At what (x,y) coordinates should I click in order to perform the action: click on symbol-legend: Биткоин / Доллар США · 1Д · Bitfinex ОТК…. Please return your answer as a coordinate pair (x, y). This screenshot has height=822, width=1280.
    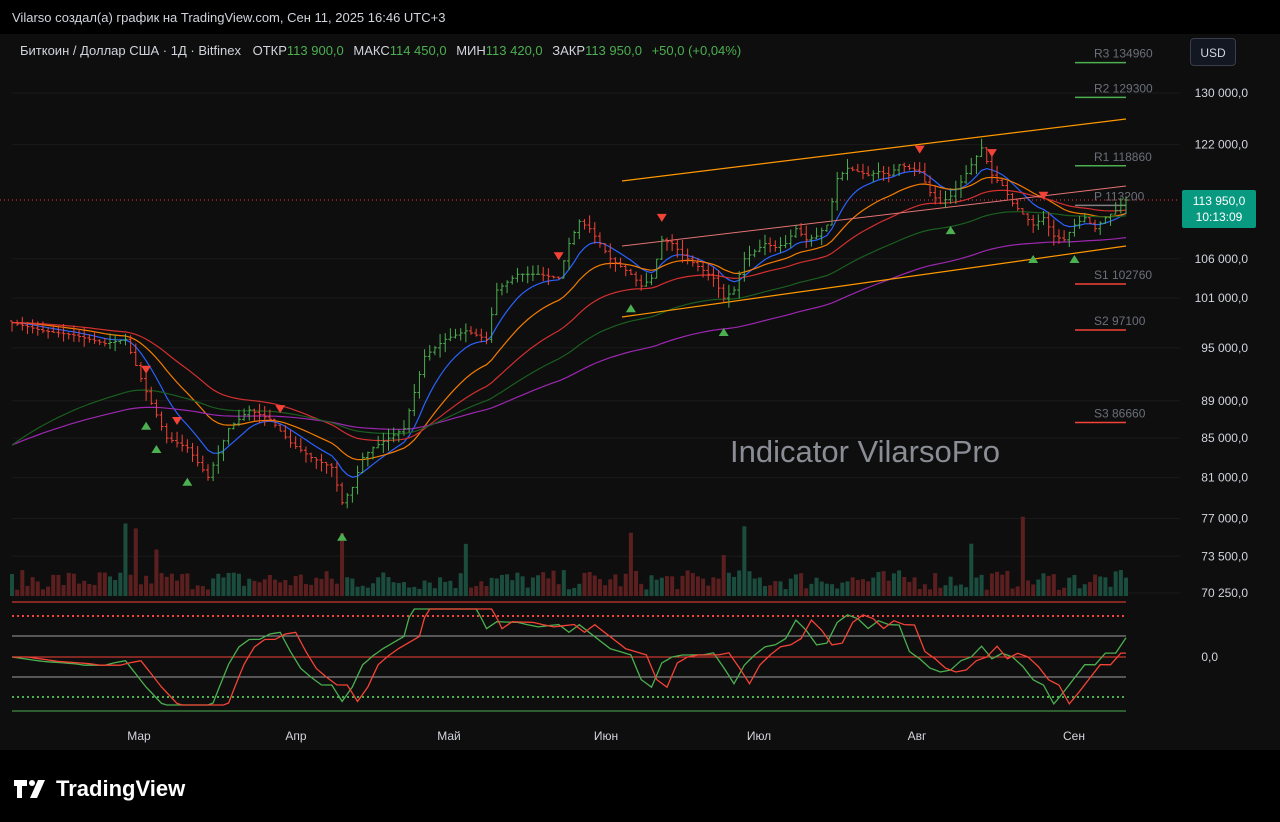
    Looking at the image, I should click on (380, 50).